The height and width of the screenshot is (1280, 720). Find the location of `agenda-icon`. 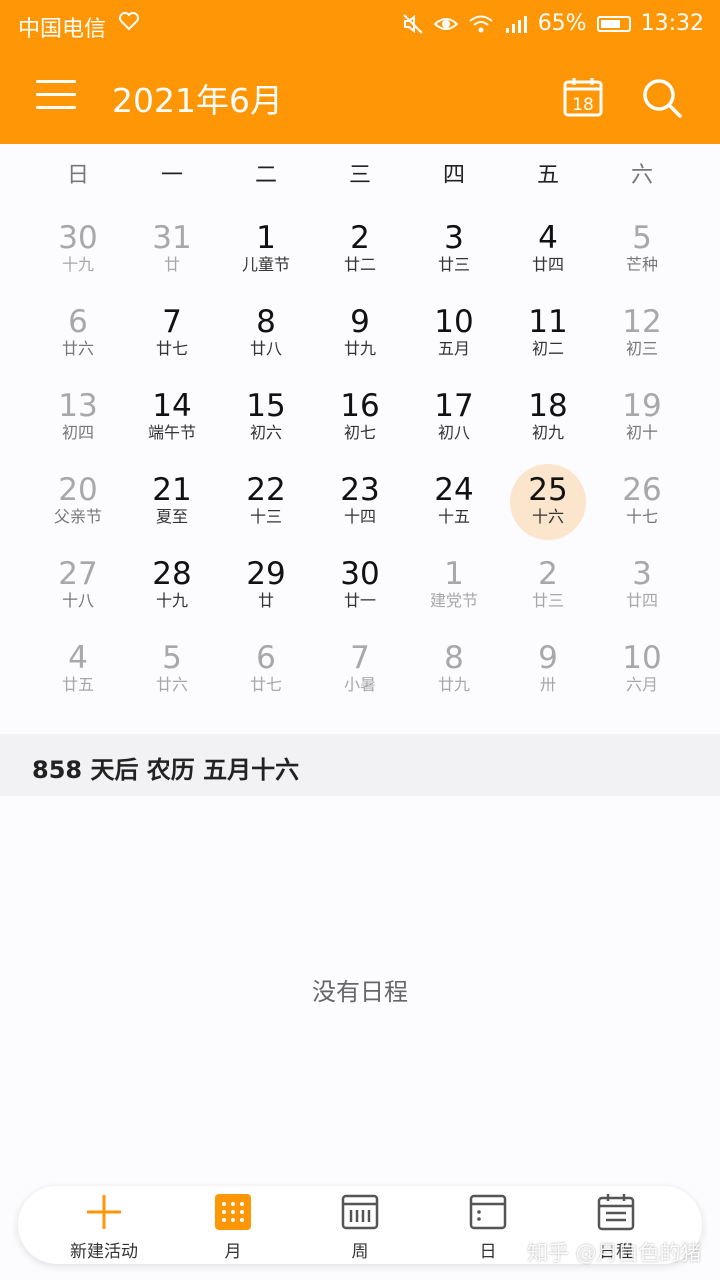

agenda-icon is located at coordinates (616, 1212).